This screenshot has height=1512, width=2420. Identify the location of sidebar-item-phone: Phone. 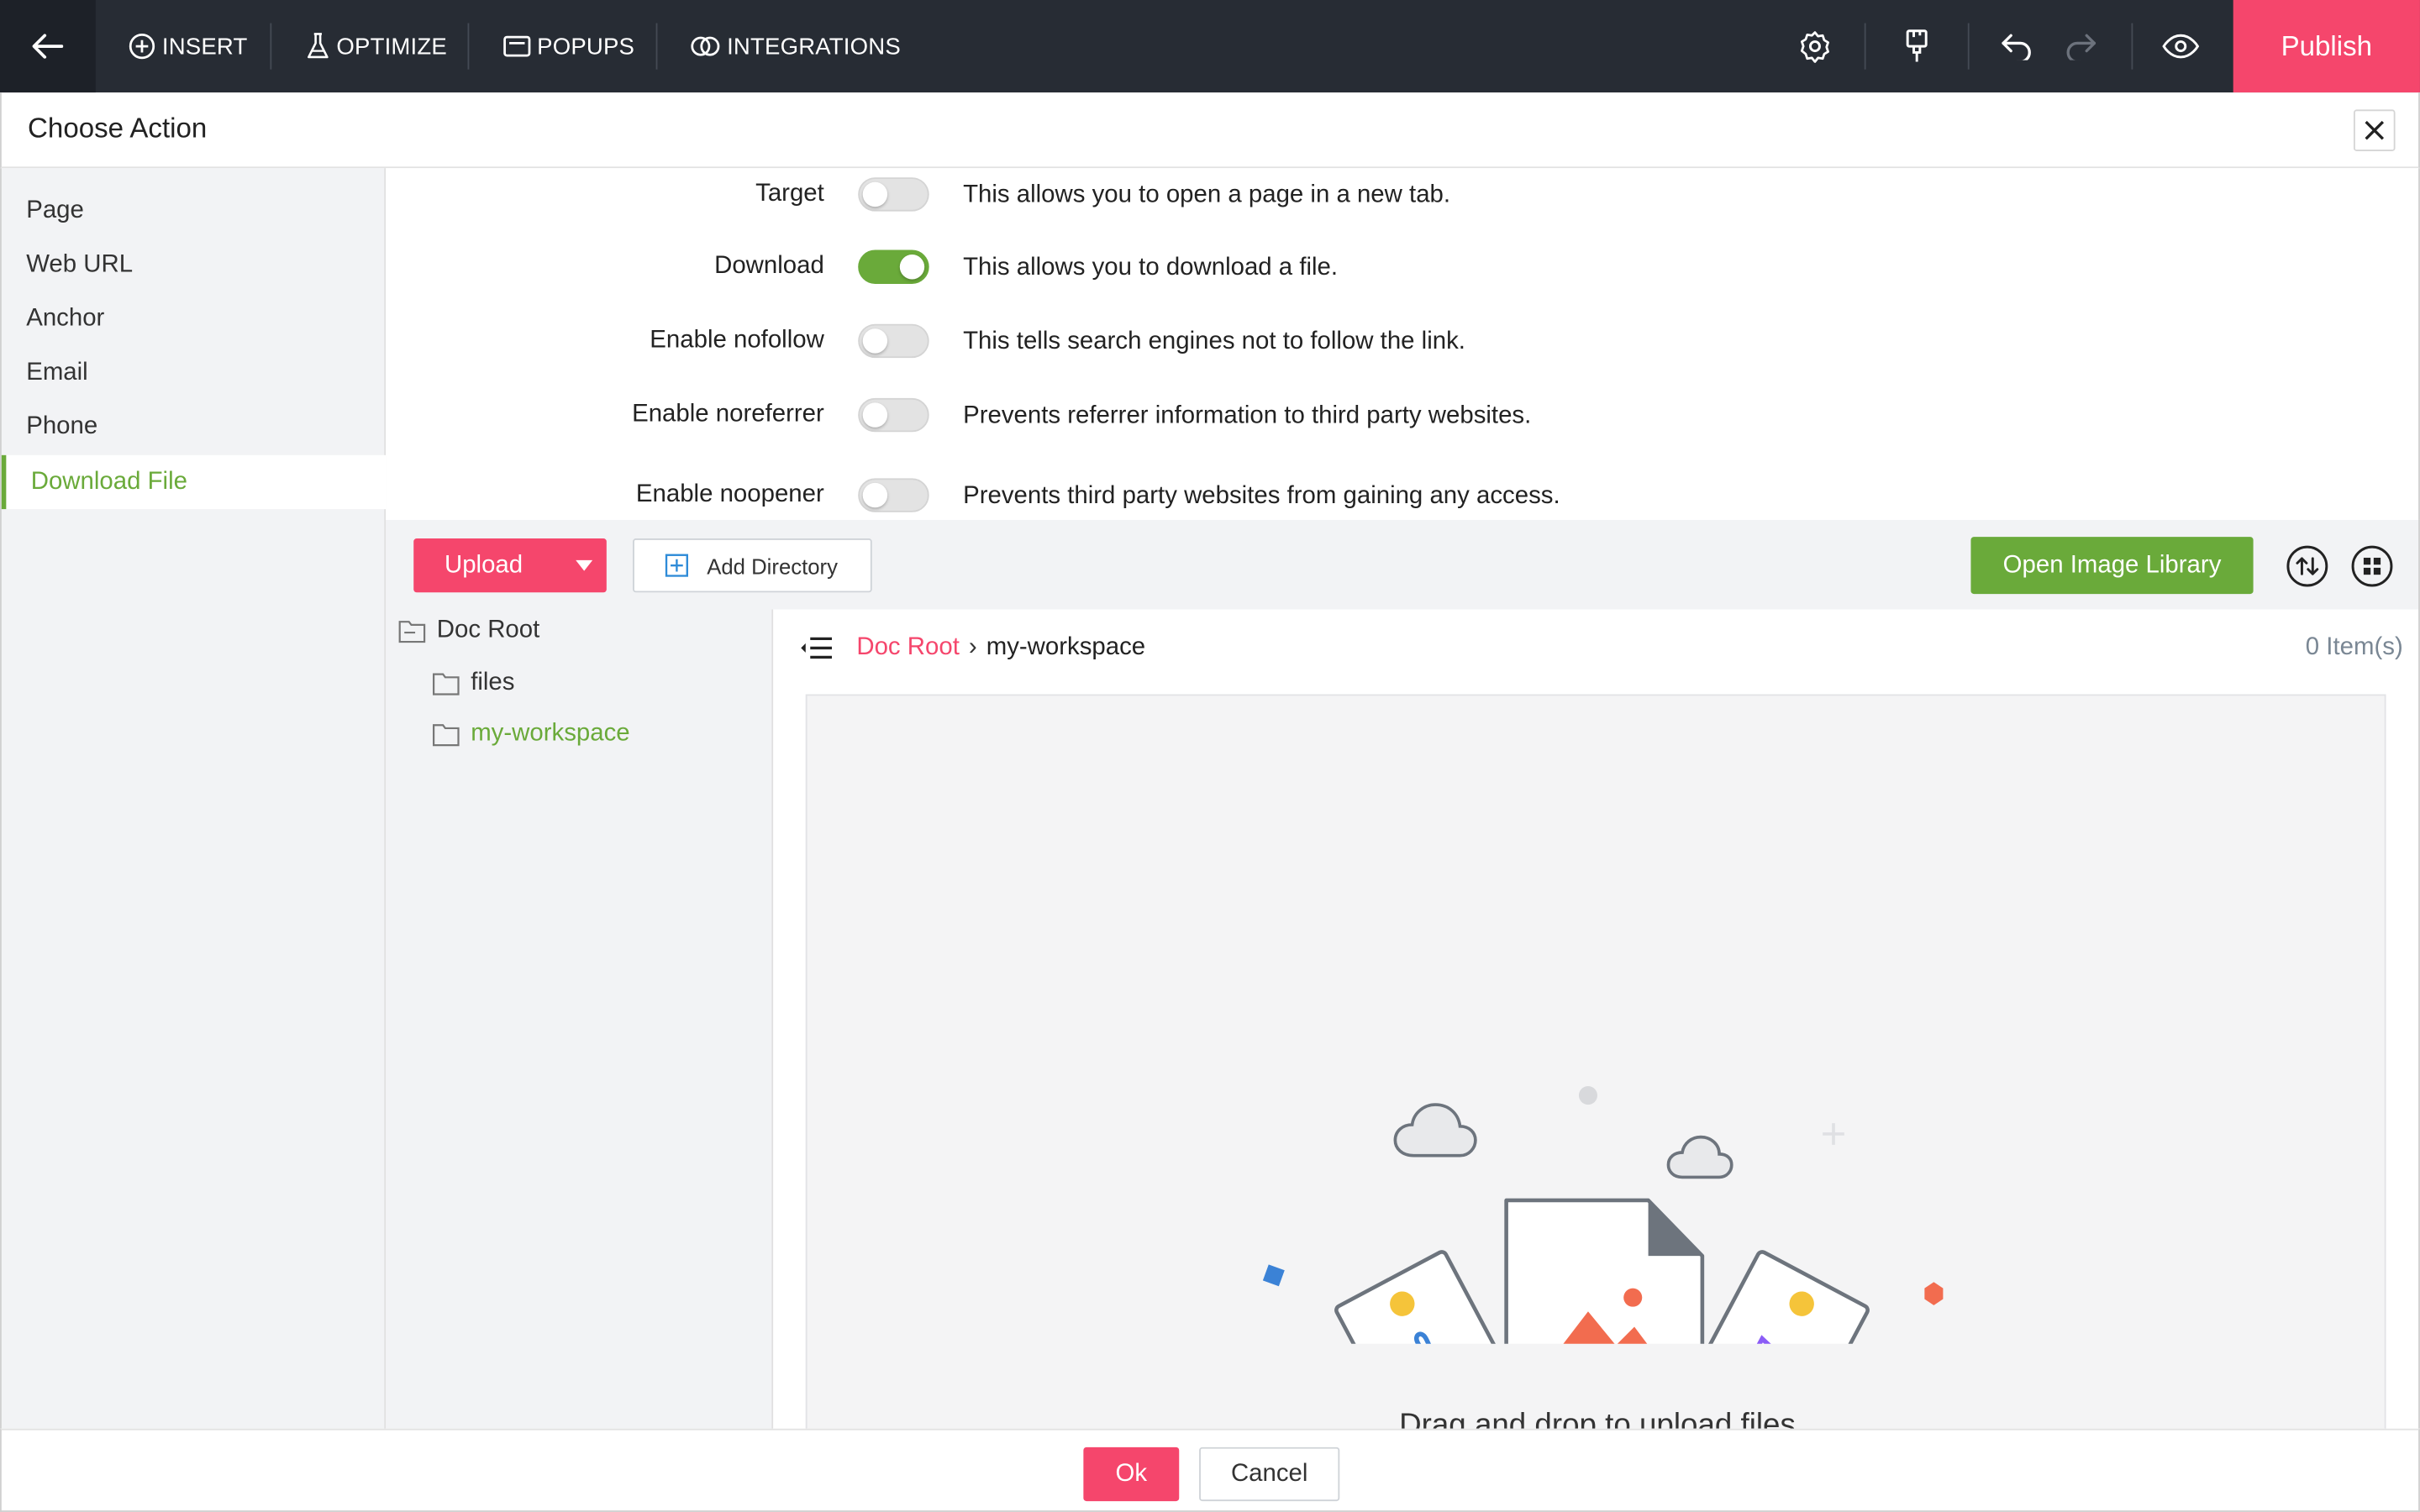
(194, 427).